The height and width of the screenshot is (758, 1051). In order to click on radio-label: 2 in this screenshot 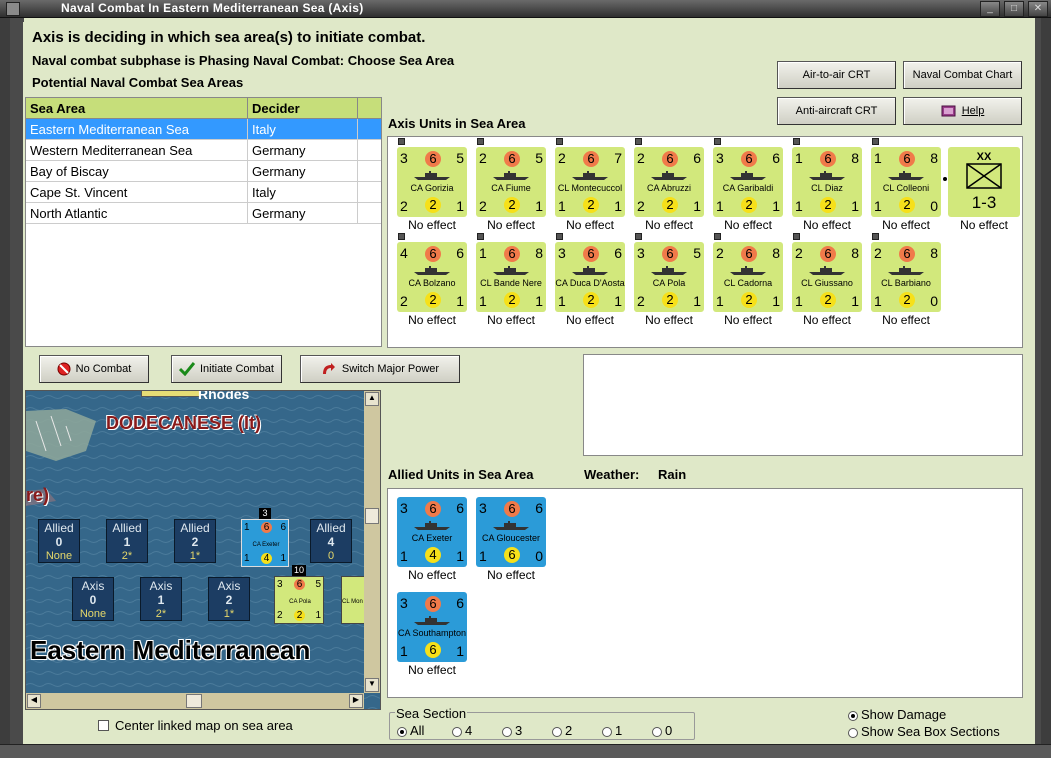, I will do `click(569, 730)`.